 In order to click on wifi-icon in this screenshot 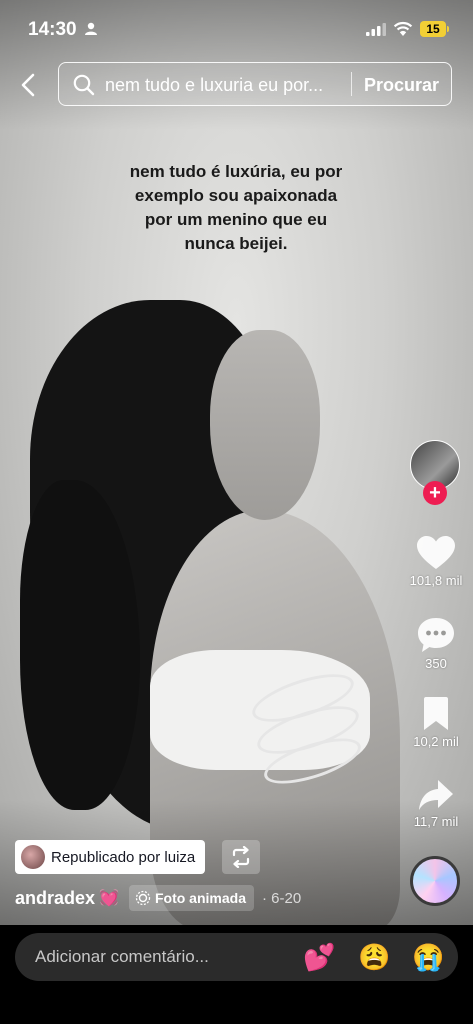, I will do `click(403, 28)`.